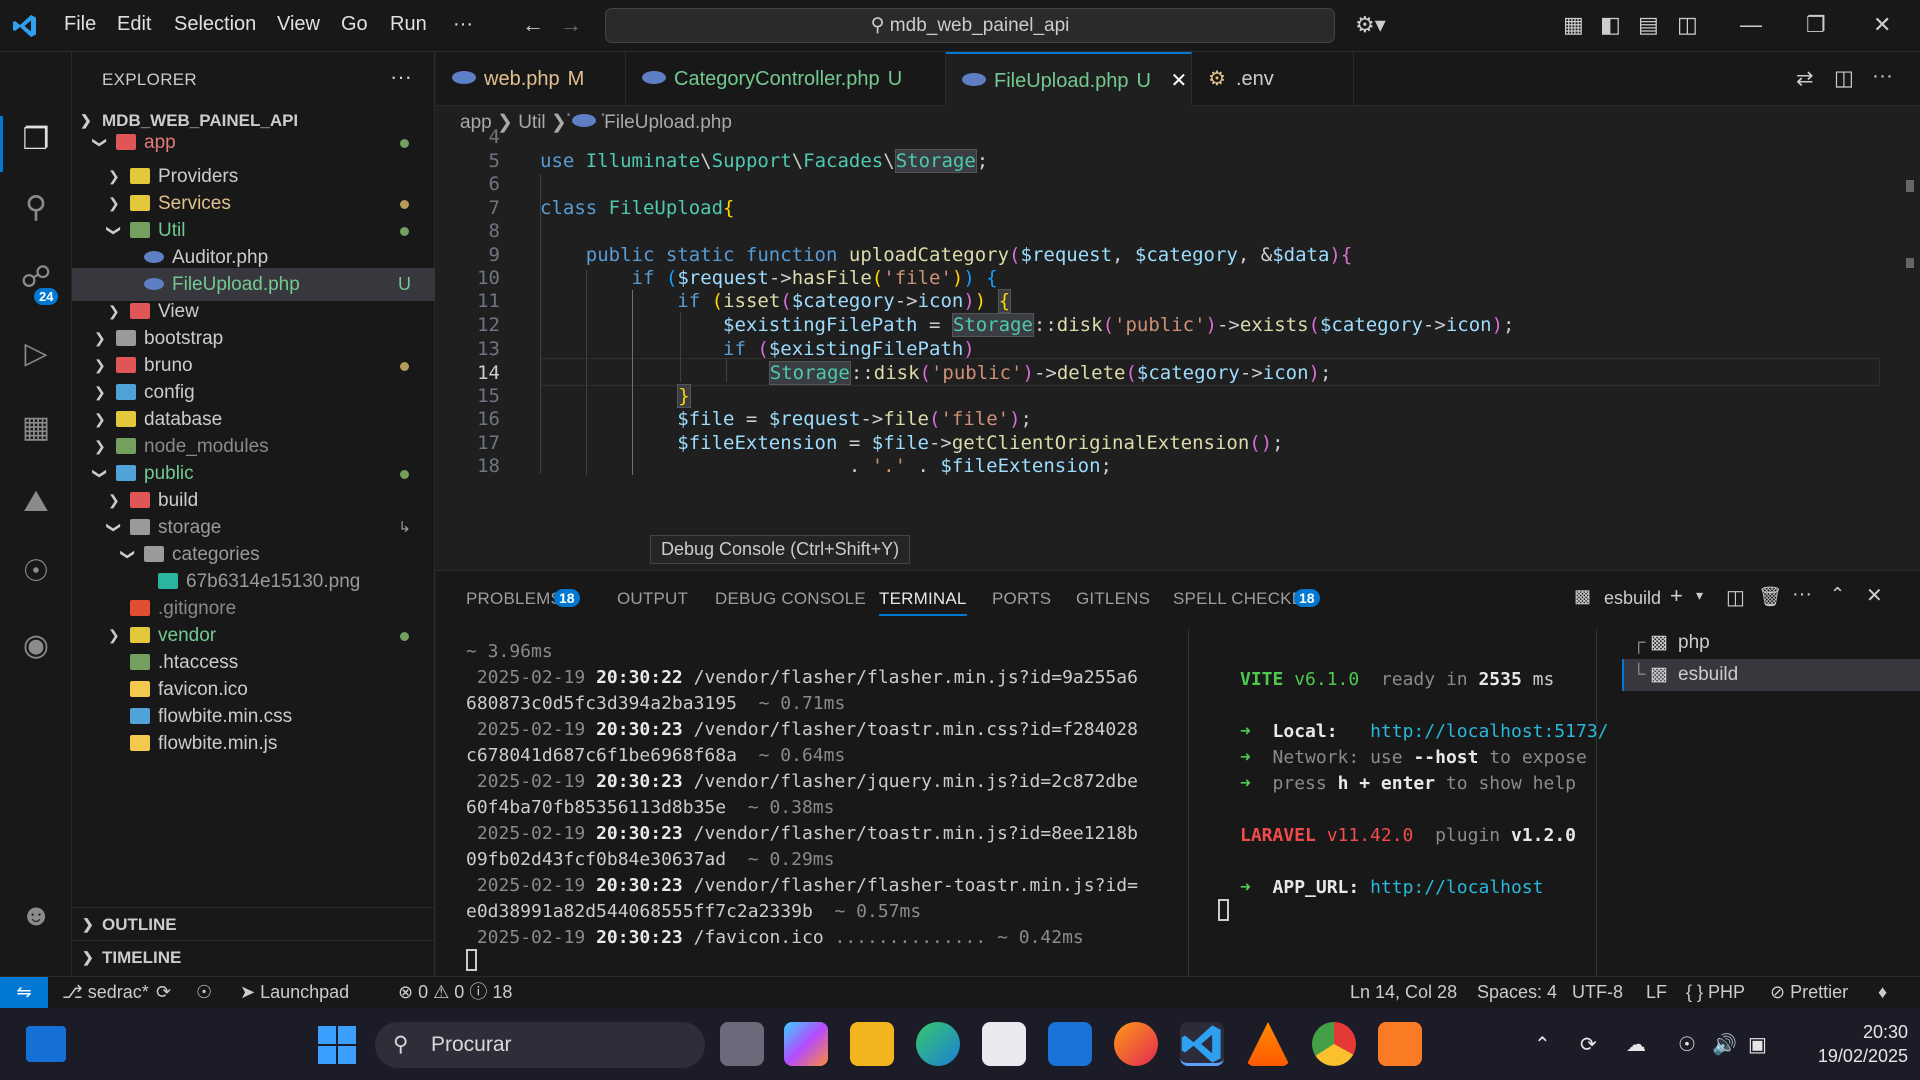 The image size is (1920, 1080). What do you see at coordinates (36, 572) in the screenshot?
I see `gitlens-icon: ☉` at bounding box center [36, 572].